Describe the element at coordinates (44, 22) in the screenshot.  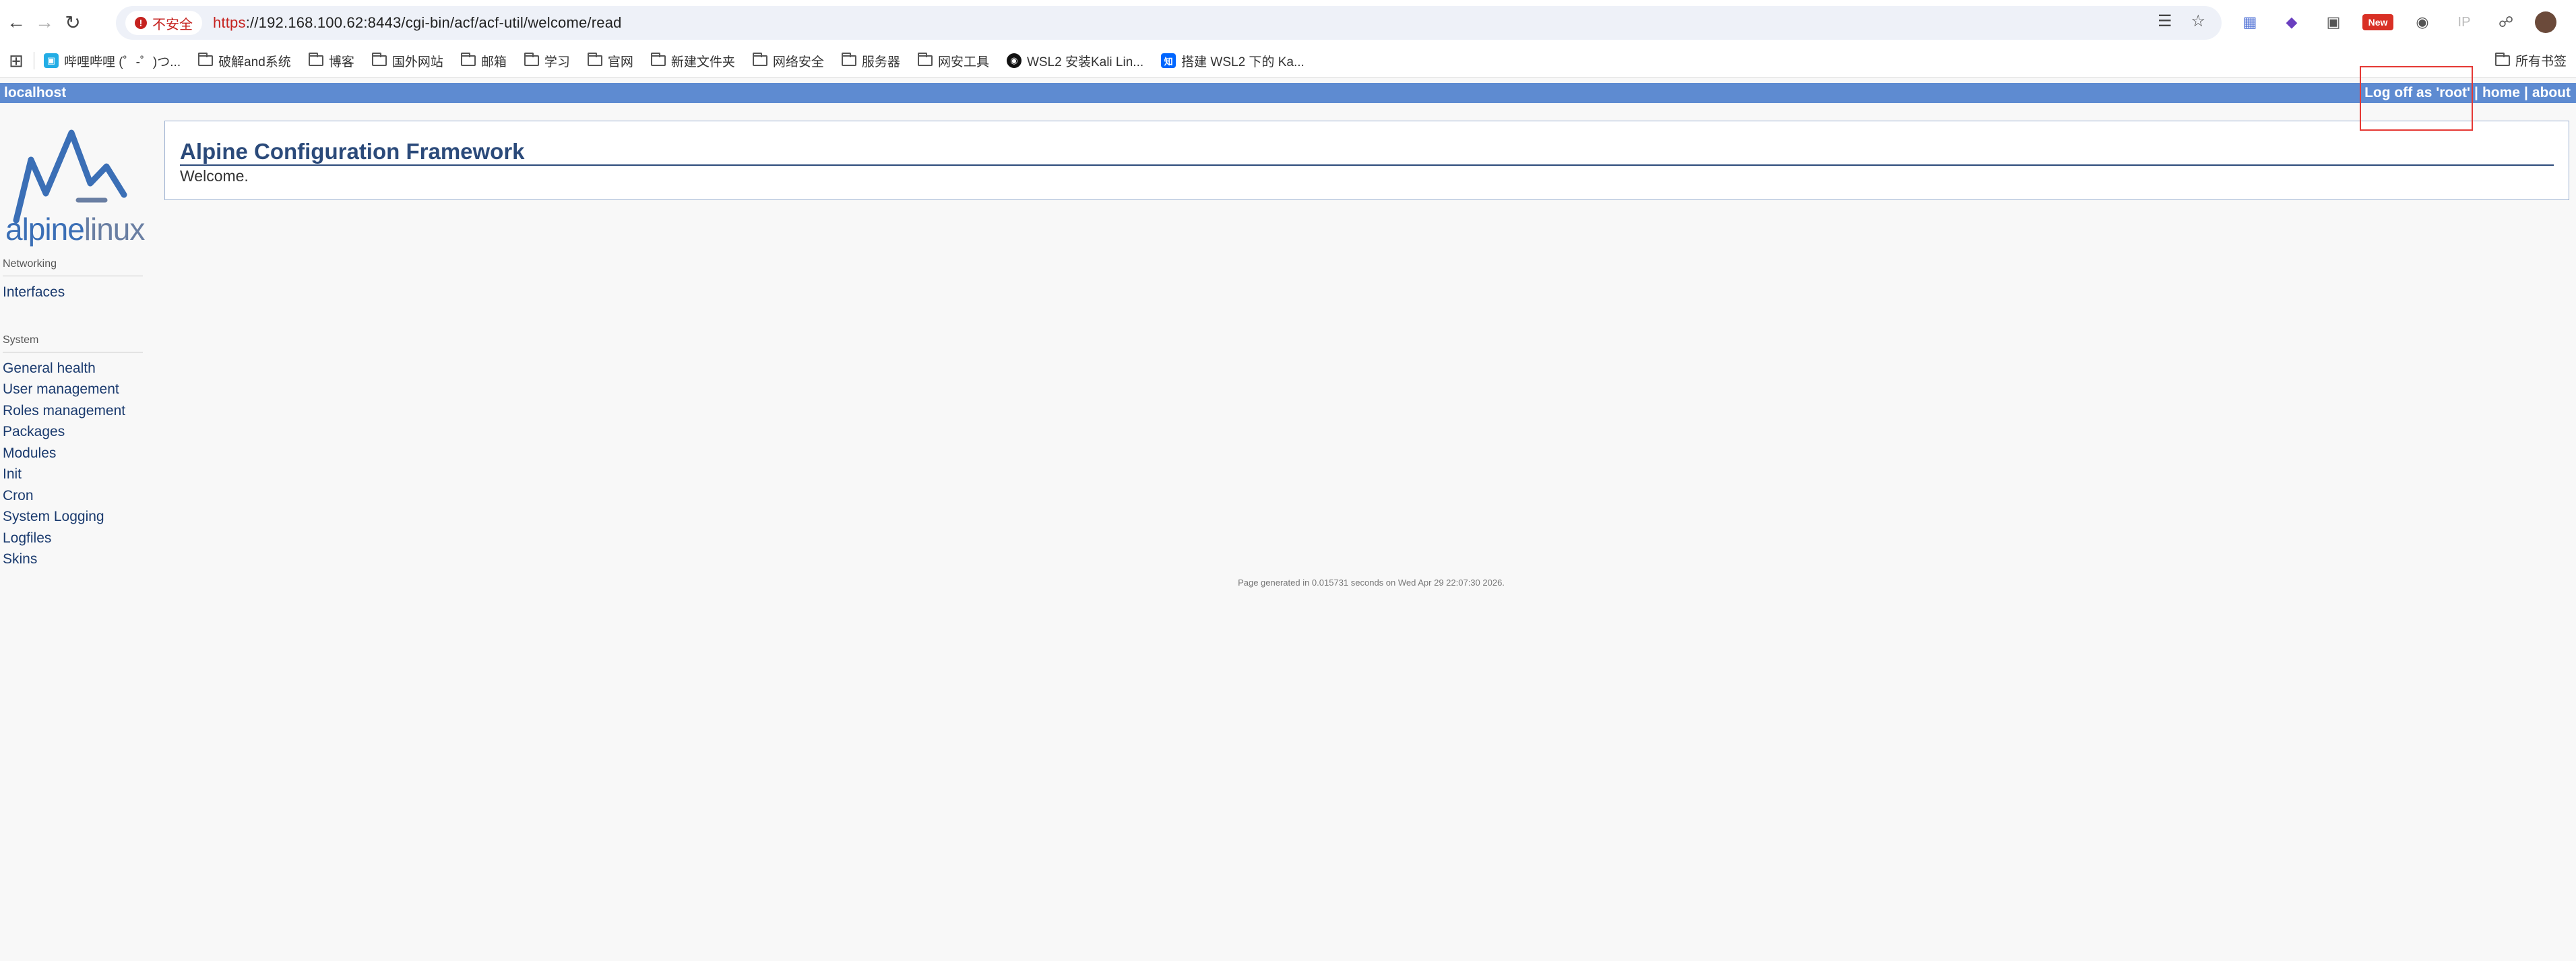
I see `forward-icon: →` at that location.